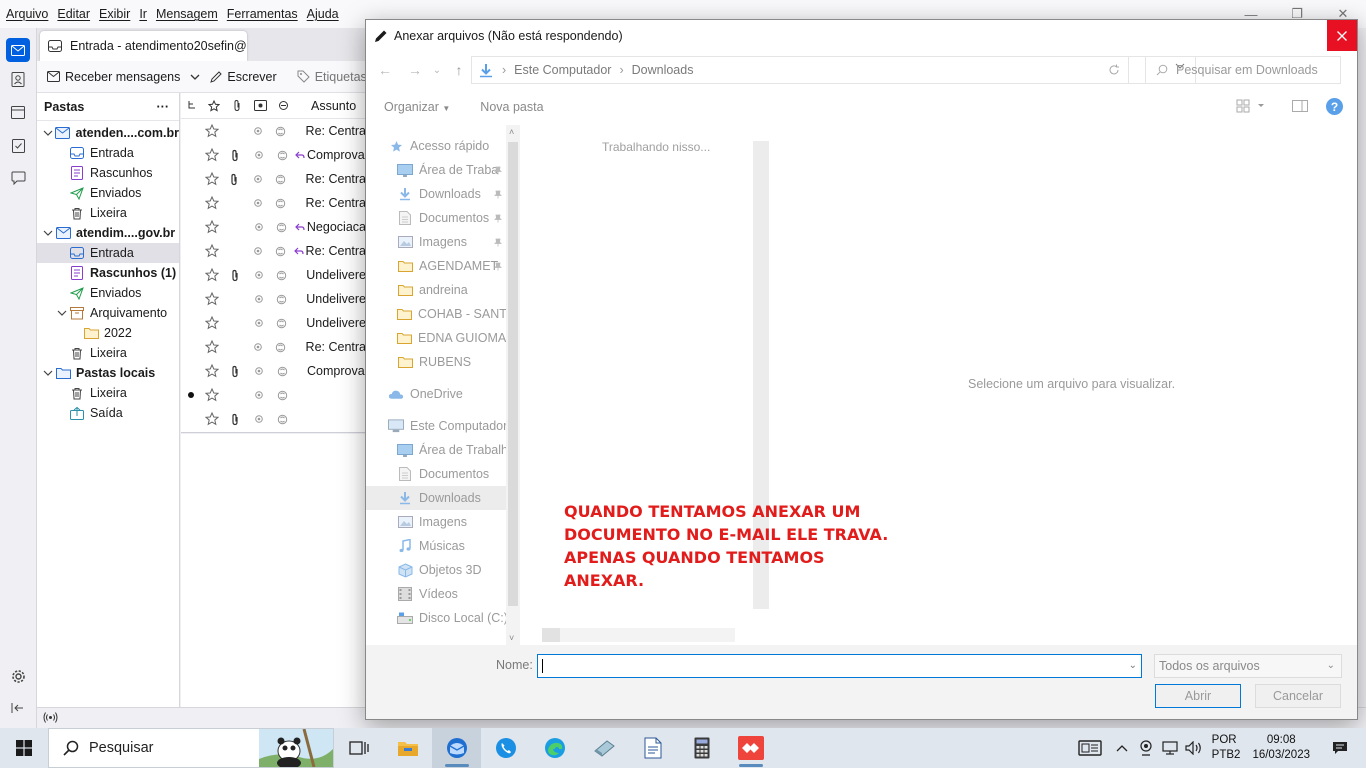  I want to click on folder-row: Pastas locais, so click(108, 373).